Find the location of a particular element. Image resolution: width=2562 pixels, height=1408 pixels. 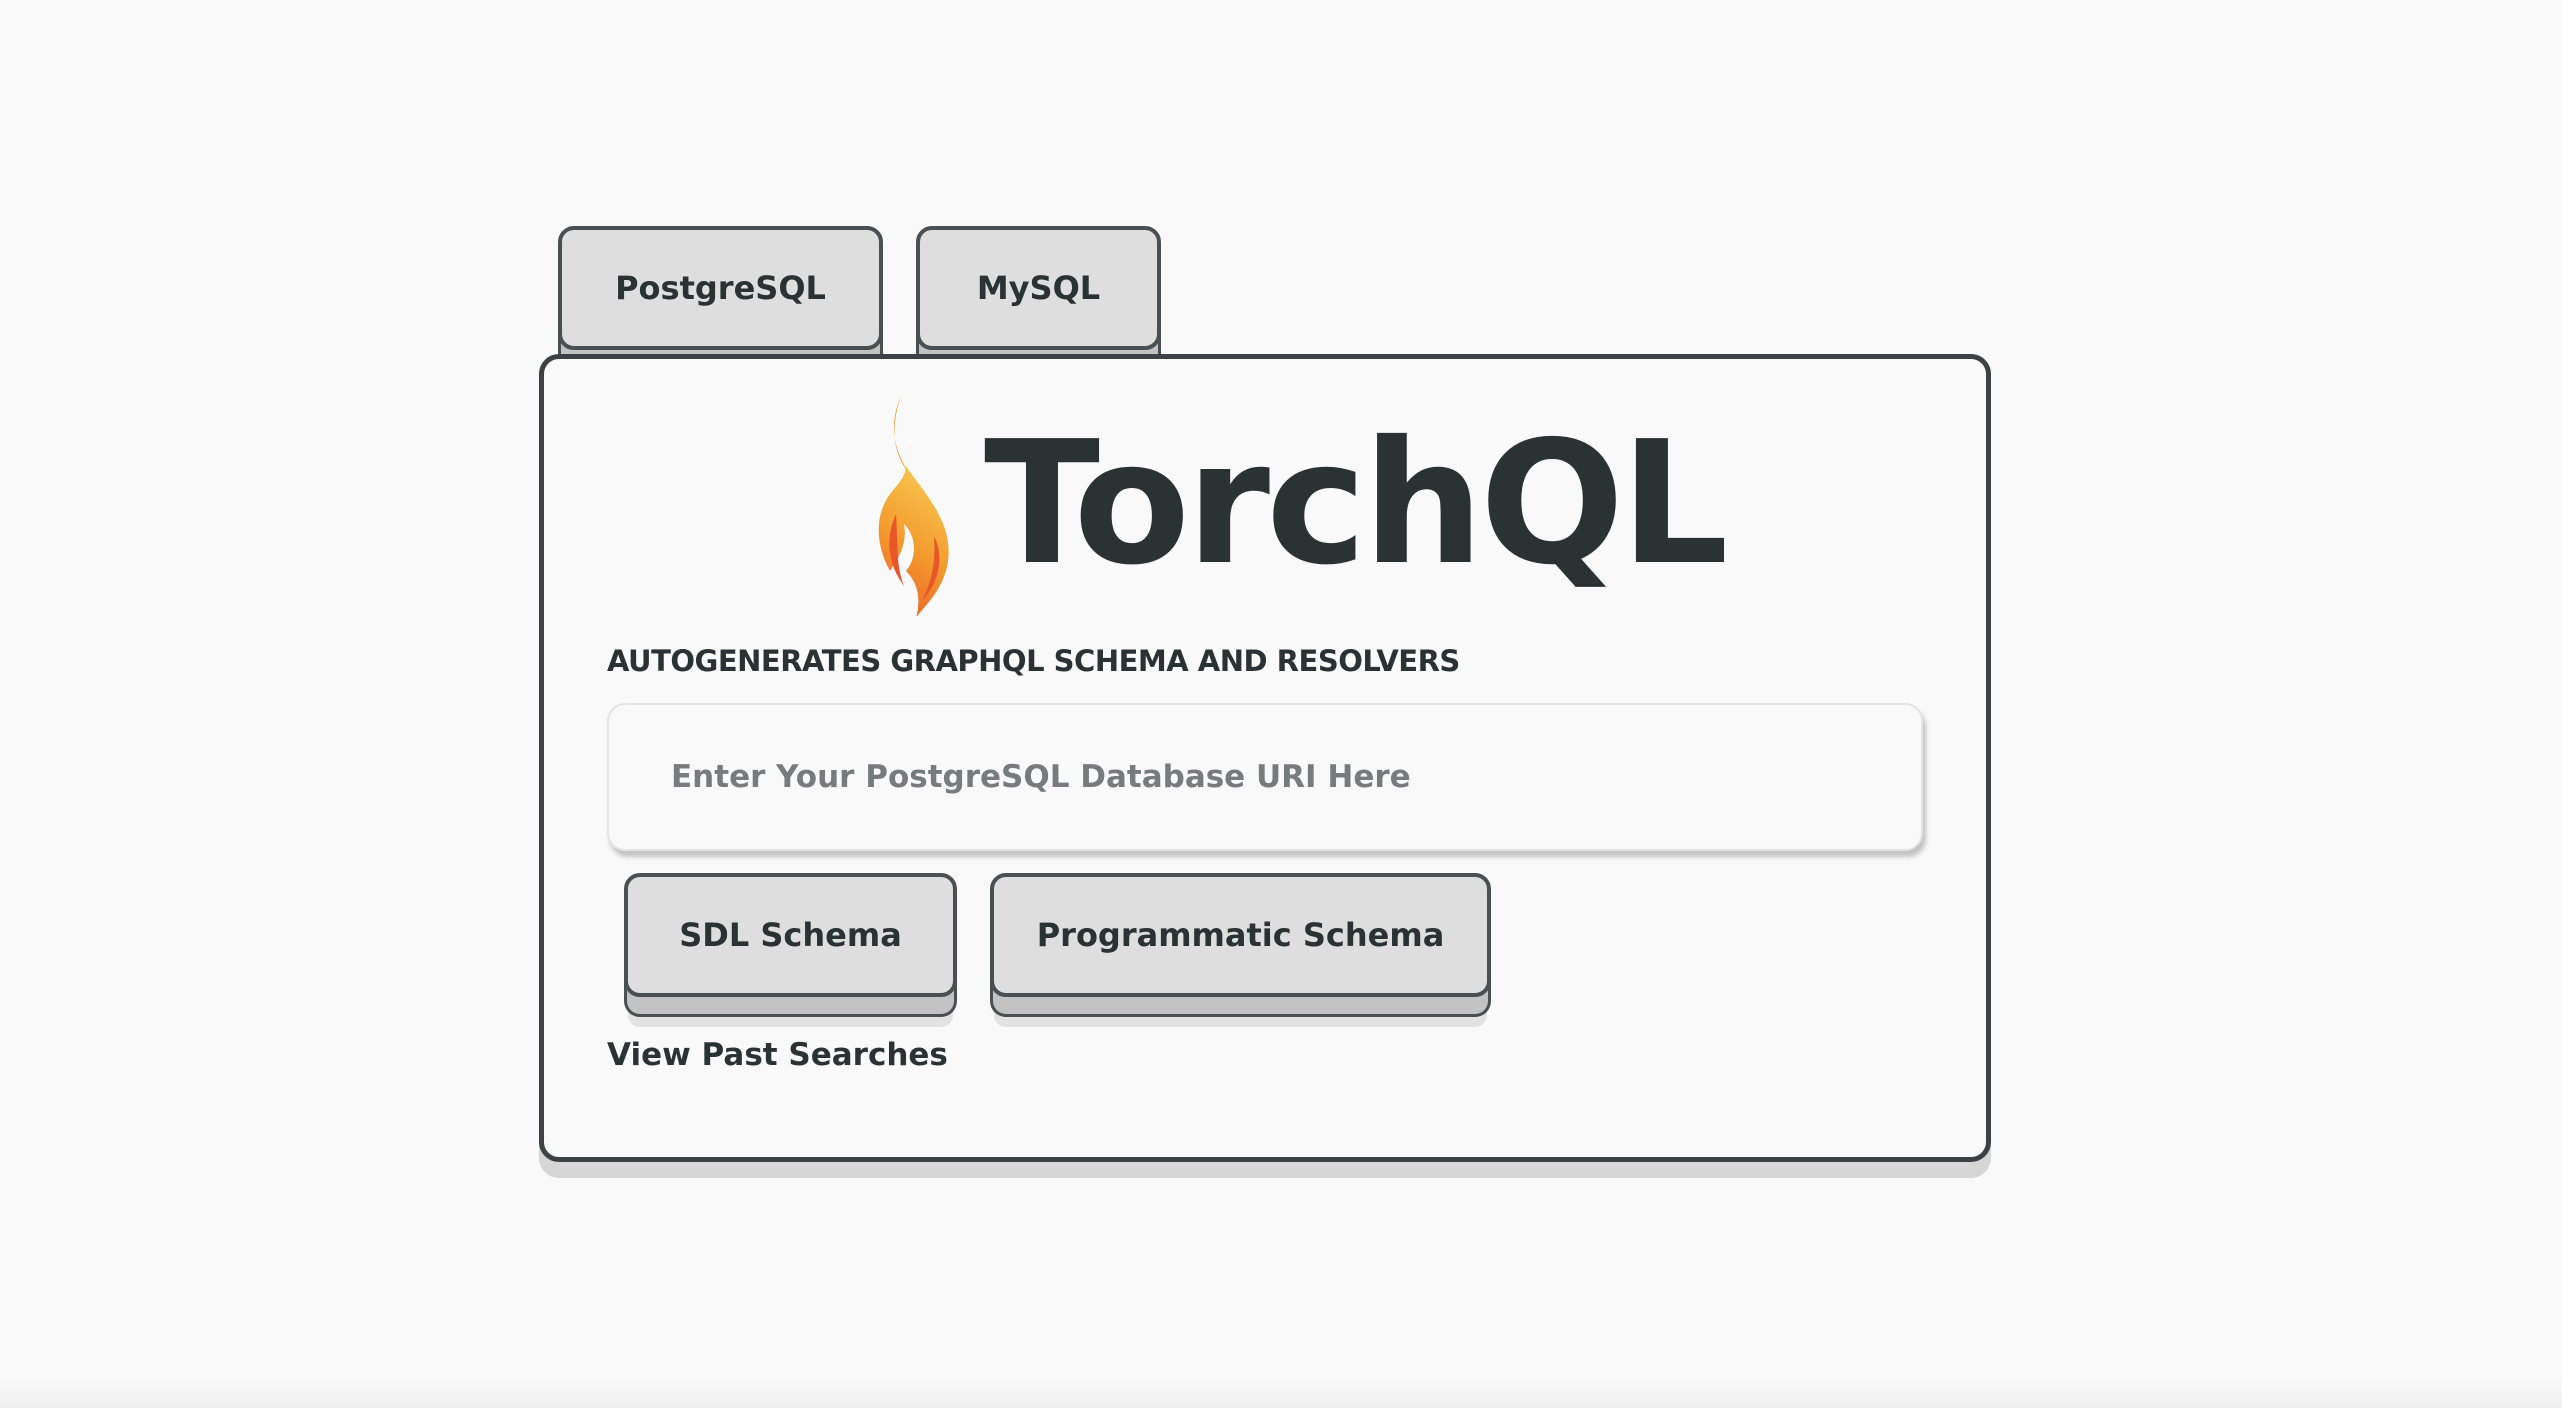

page-bottom-edge is located at coordinates (1281, 1393).